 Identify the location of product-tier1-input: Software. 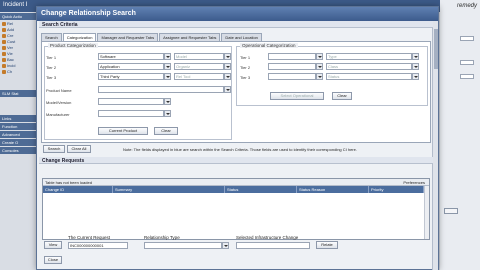
(131, 56).